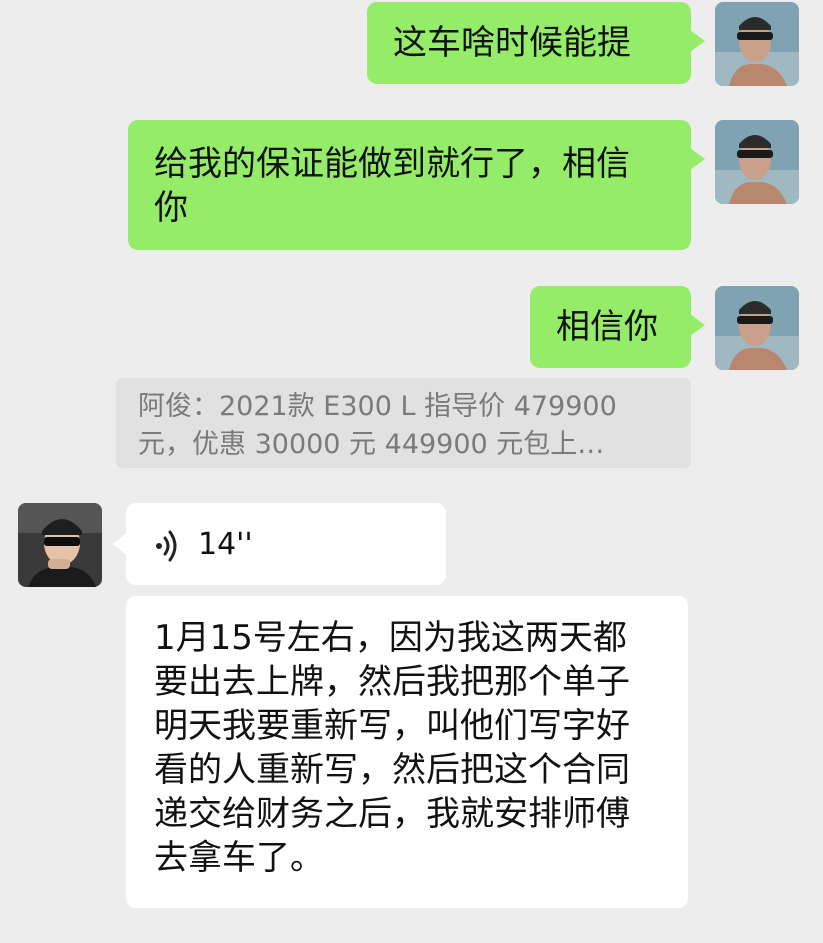 This screenshot has width=823, height=943. I want to click on message-text-line: 递交给财务之后，我就安排师傅, so click(392, 814).